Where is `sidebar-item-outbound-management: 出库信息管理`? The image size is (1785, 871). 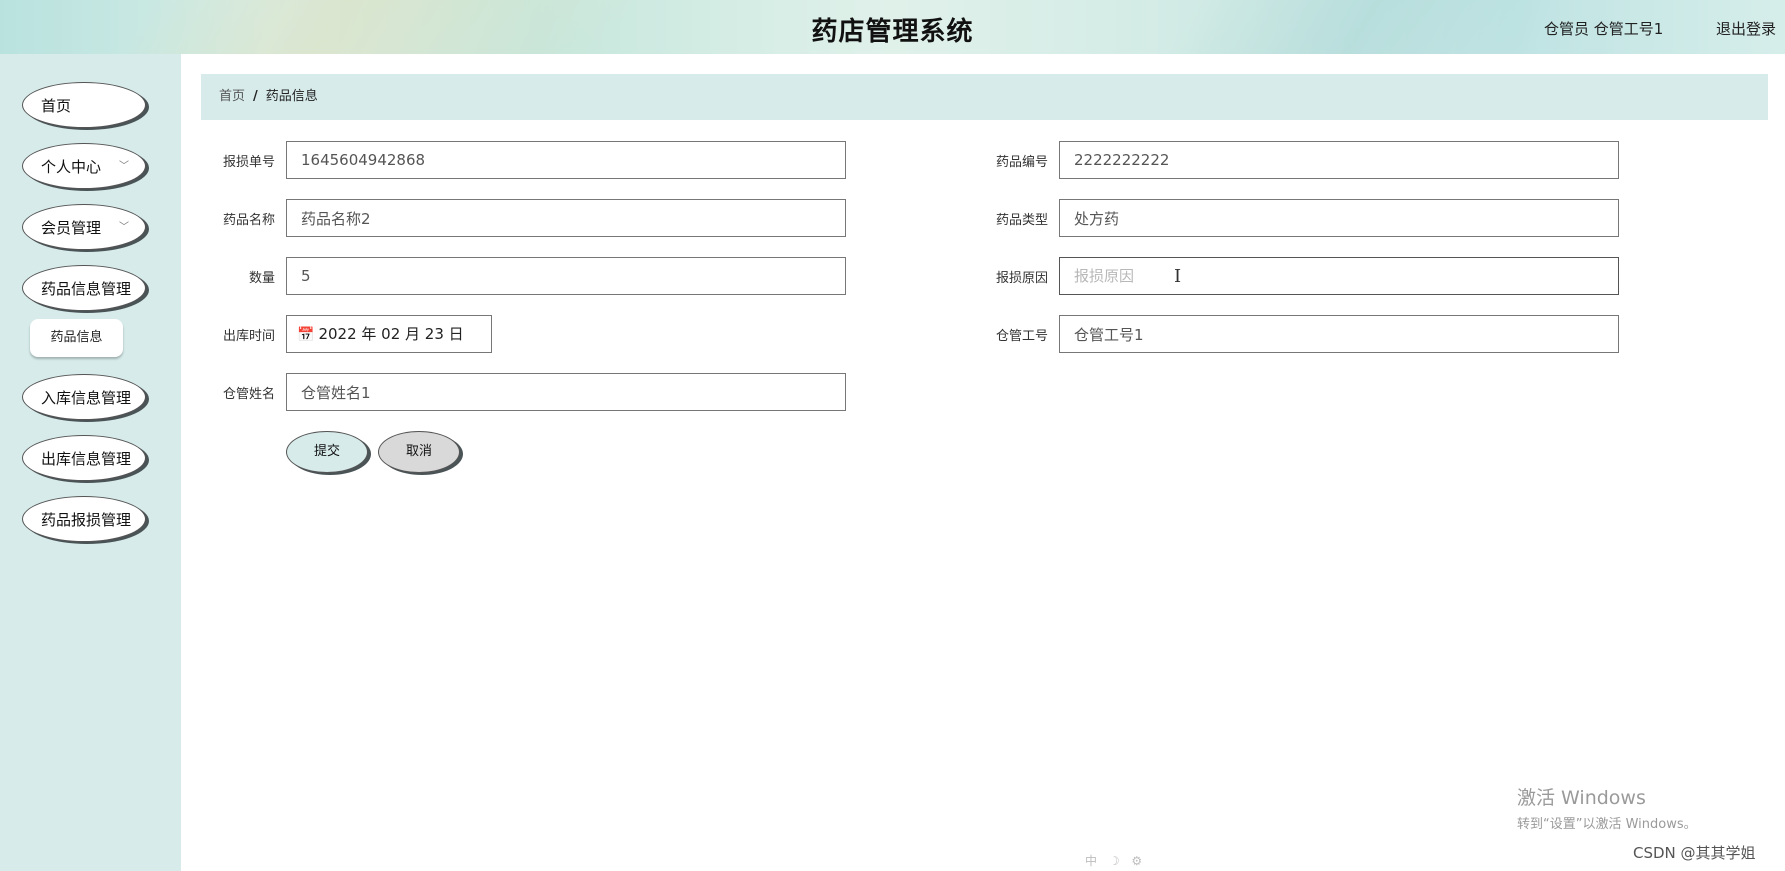
sidebar-item-outbound-management: 出库信息管理 is located at coordinates (84, 458).